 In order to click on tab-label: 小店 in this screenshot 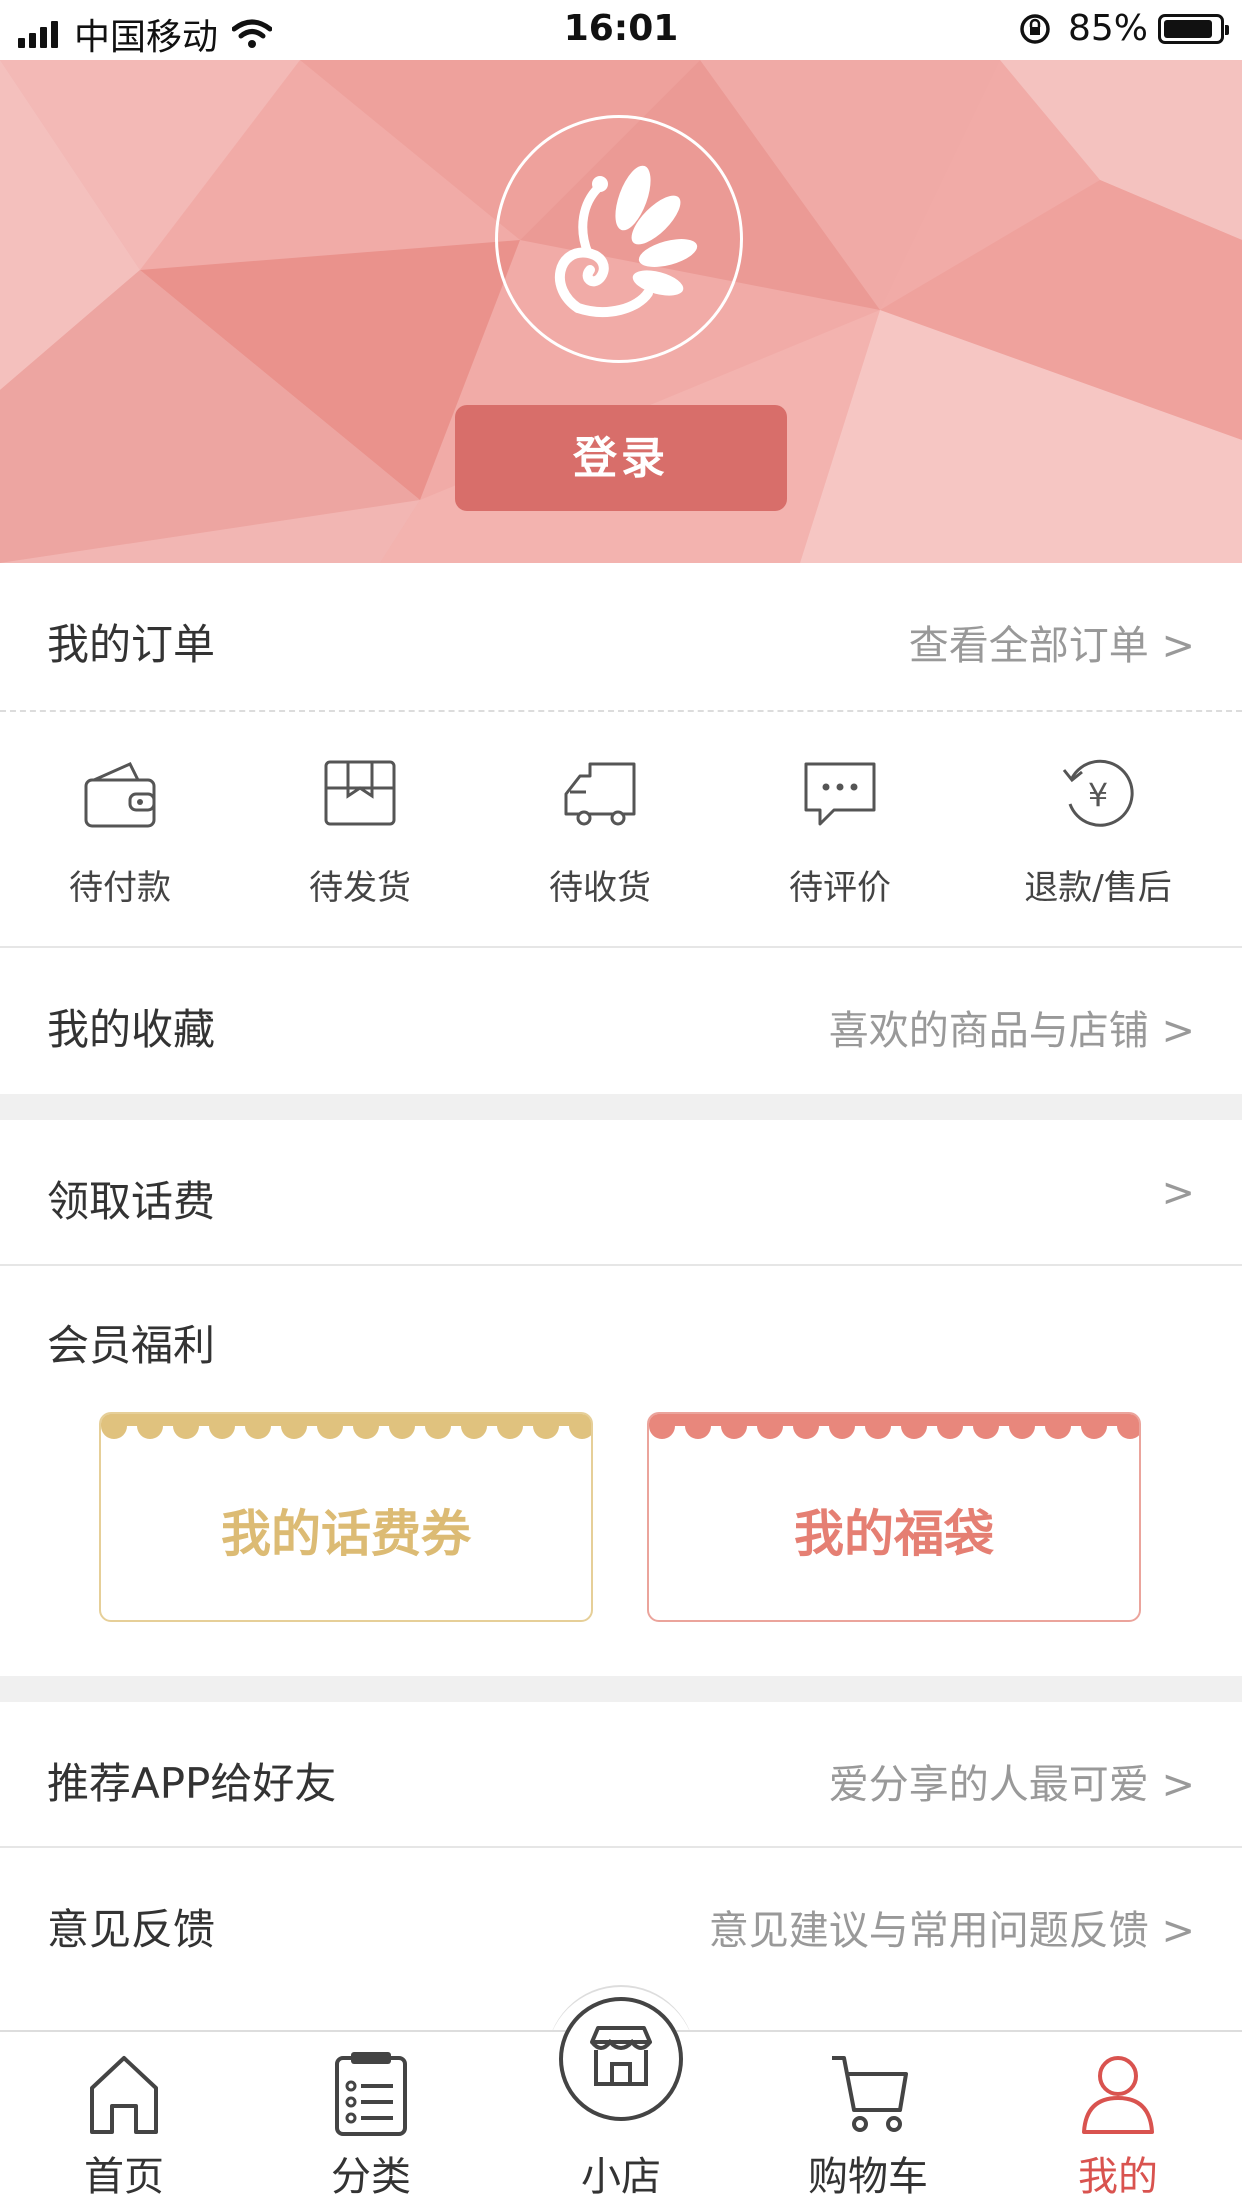, I will do `click(621, 2177)`.